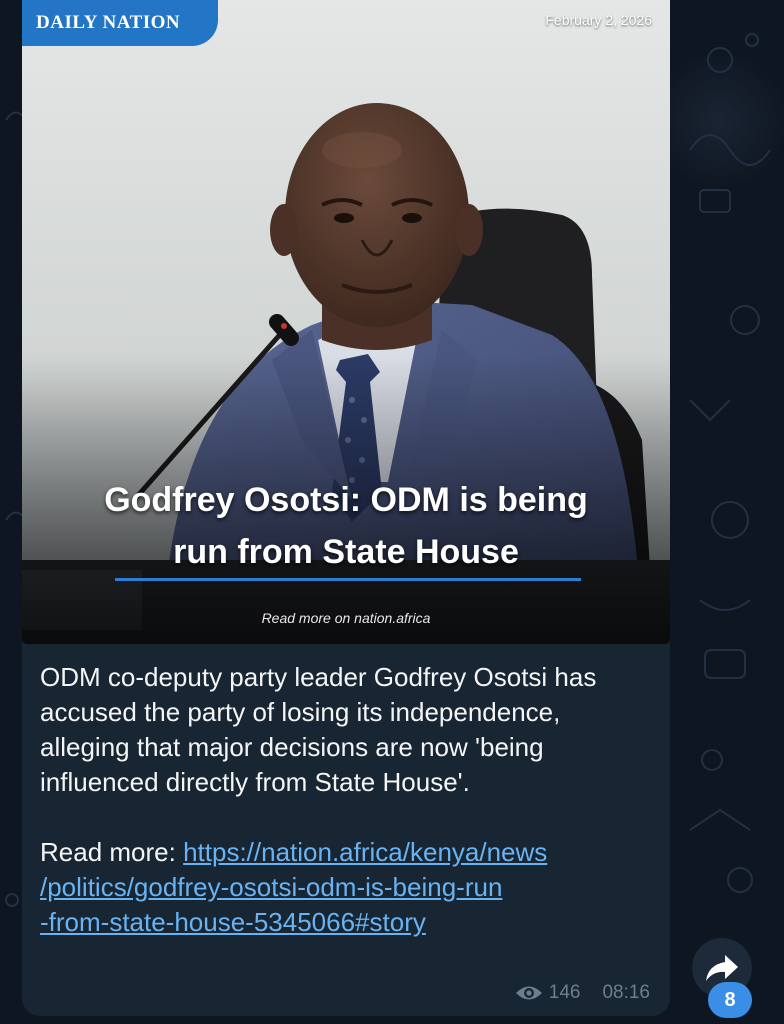  Describe the element at coordinates (346, 552) in the screenshot. I see `headline-line-2: run from State House` at that location.